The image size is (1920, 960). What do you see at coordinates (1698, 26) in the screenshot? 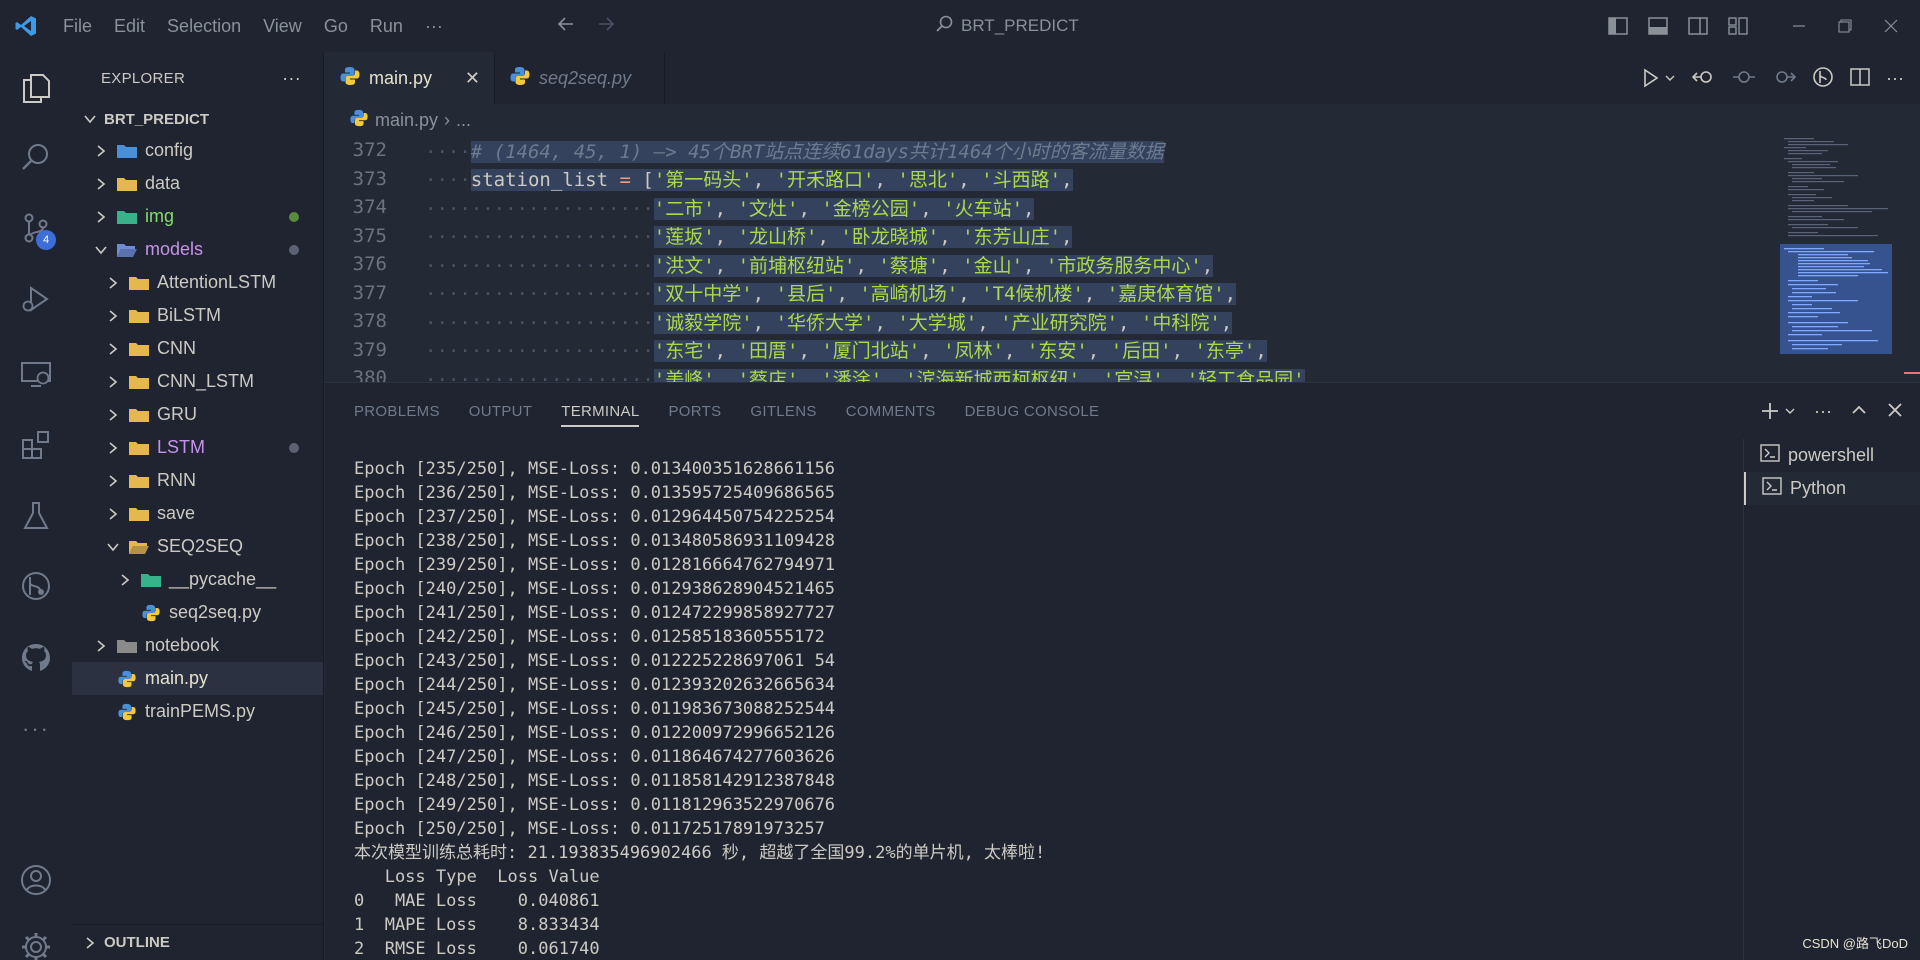
I see `toggle-secondary-sidebar-icon` at bounding box center [1698, 26].